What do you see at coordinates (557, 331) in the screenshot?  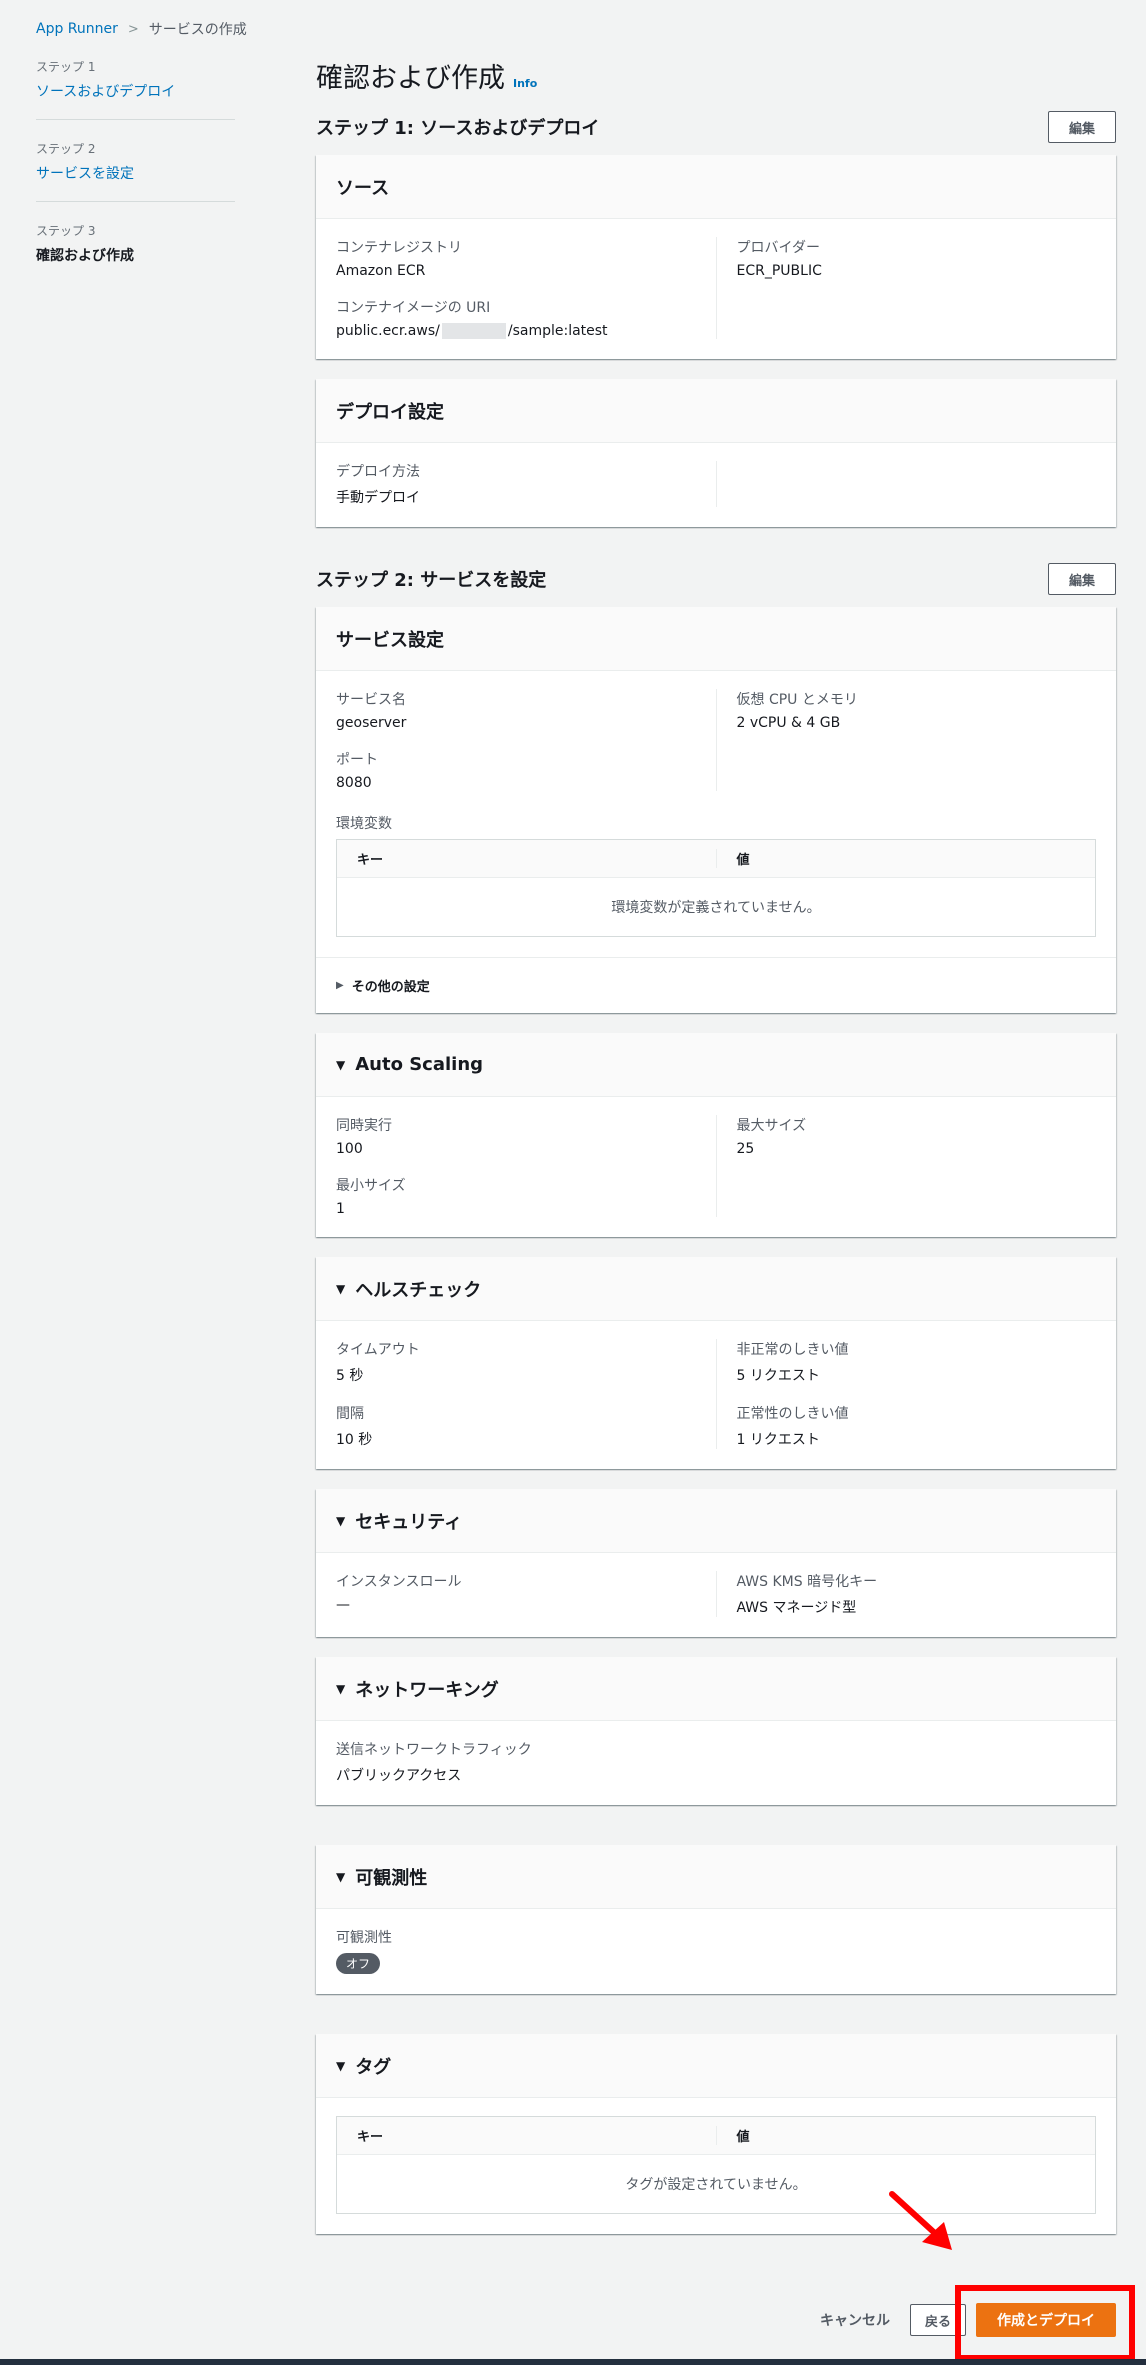 I see `uri-suffix: /sample:latest` at bounding box center [557, 331].